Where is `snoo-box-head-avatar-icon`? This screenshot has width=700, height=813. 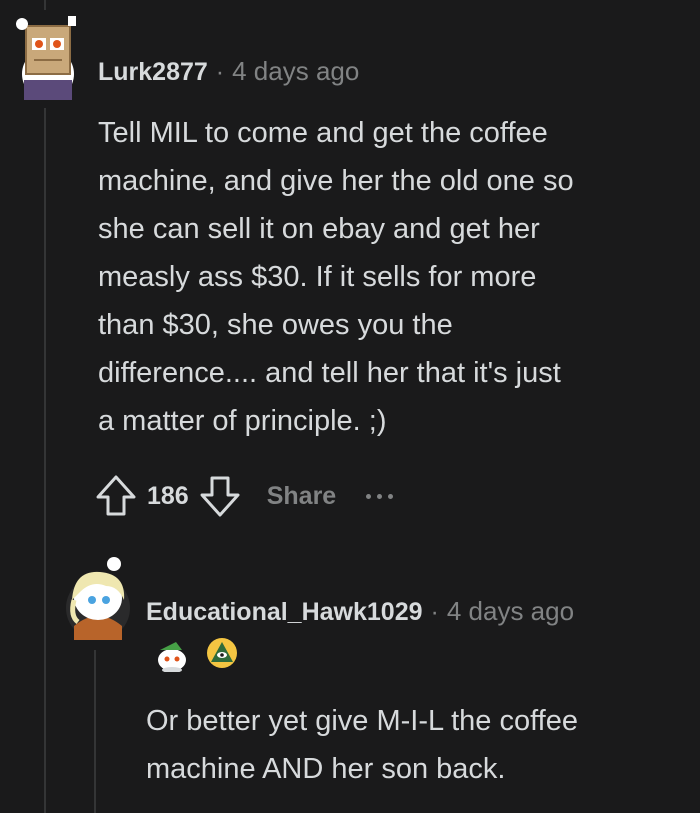
snoo-box-head-avatar-icon is located at coordinates (46, 58).